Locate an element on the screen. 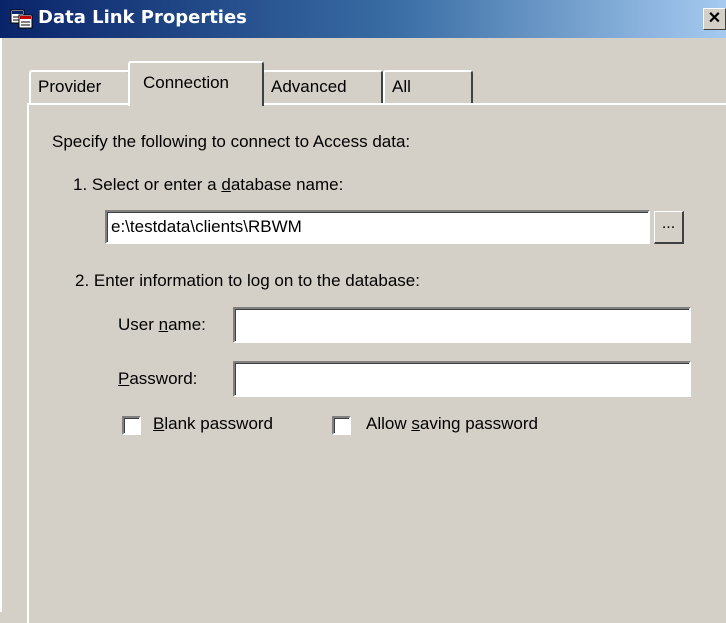  title-bar: Data Link Properties ✕ is located at coordinates (363, 19).